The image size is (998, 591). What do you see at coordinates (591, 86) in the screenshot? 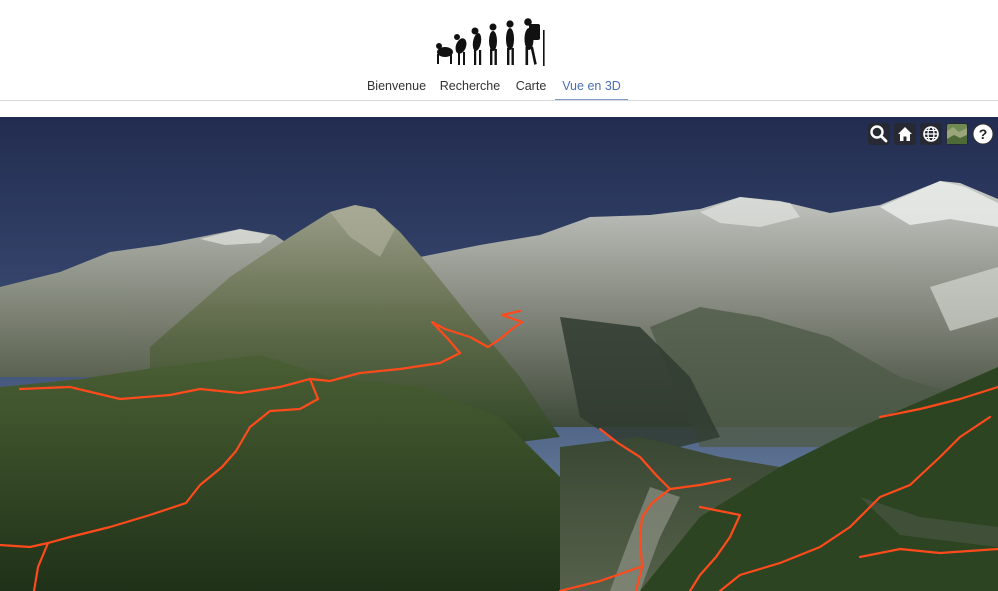
I see `nav-vue-3d: Vue en 3D` at bounding box center [591, 86].